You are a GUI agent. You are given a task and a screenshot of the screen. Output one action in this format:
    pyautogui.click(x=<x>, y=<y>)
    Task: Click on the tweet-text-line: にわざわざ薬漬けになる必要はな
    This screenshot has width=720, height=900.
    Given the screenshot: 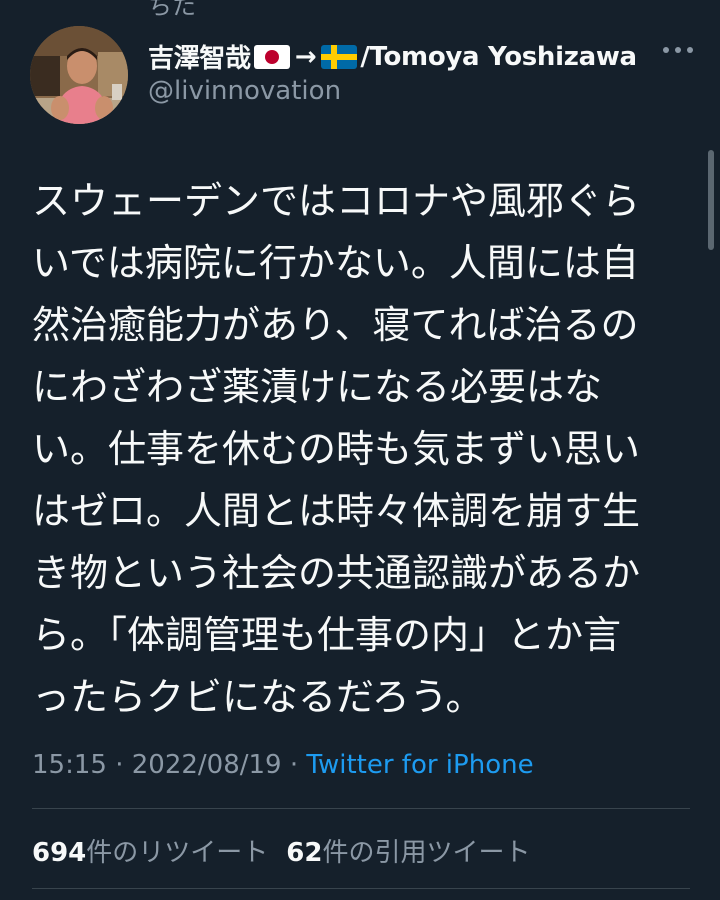 What is the action you would take?
    pyautogui.click(x=317, y=387)
    